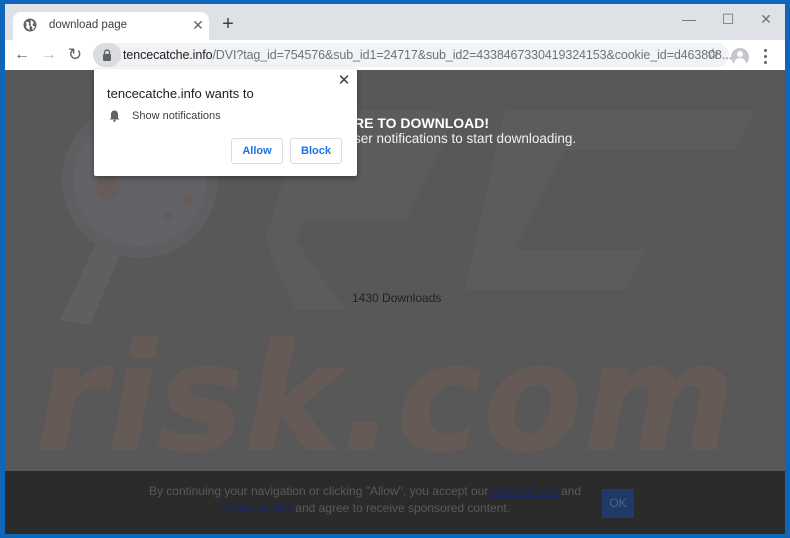 Image resolution: width=790 pixels, height=538 pixels. What do you see at coordinates (88, 25) in the screenshot?
I see `tab-title: download page` at bounding box center [88, 25].